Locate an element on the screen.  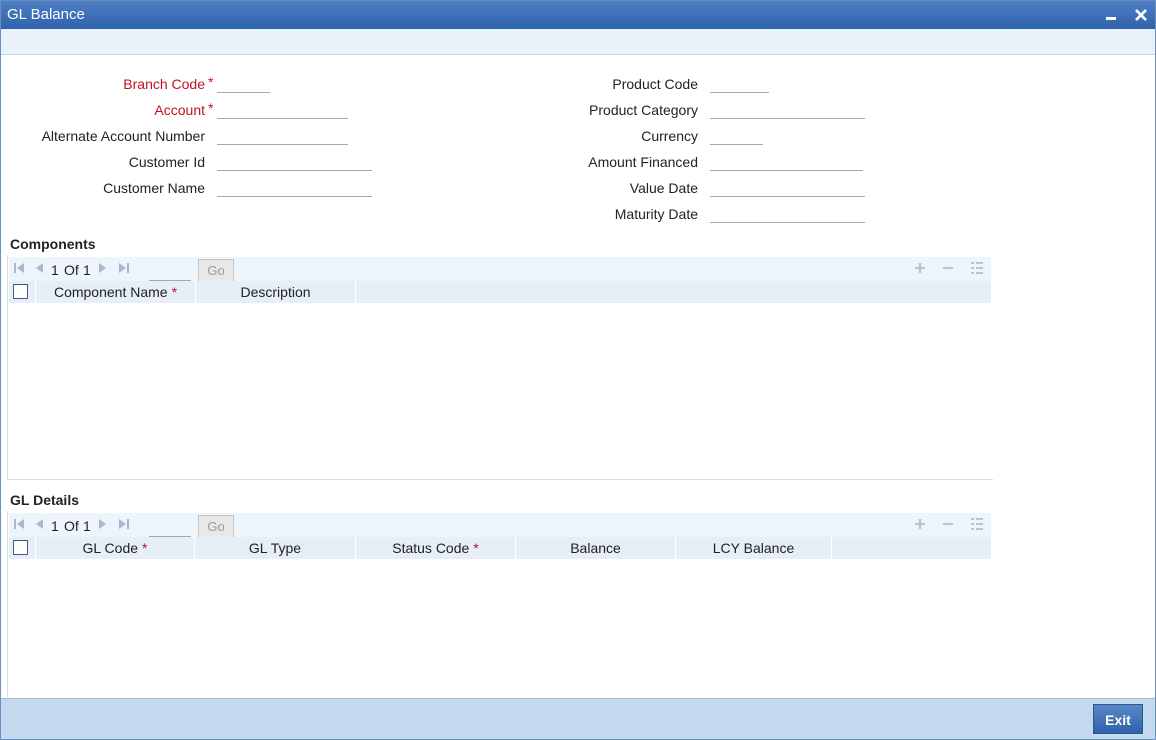
section-divider is located at coordinates (500, 479).